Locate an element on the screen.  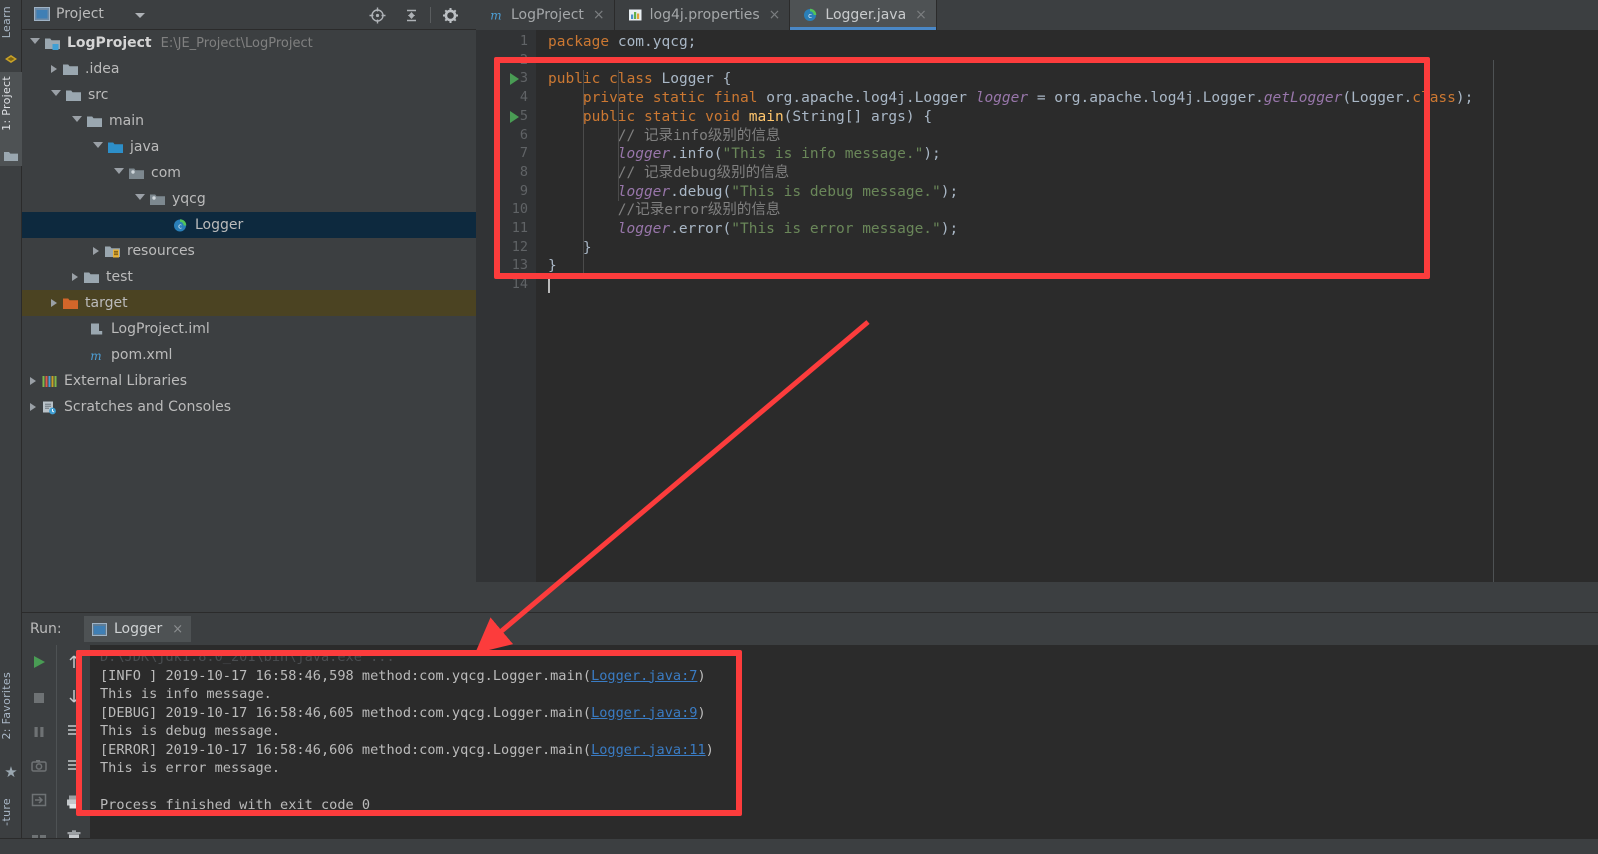
code-line: // 记录info级别的信息 is located at coordinates (699, 136).